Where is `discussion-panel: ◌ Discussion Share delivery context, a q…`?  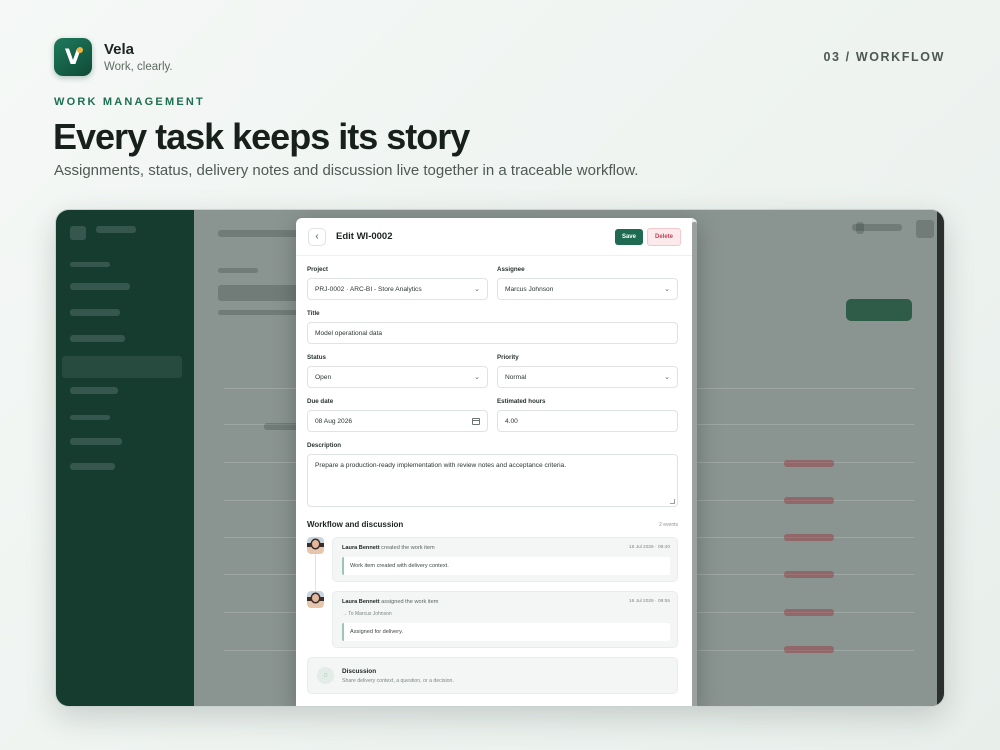
discussion-panel: ◌ Discussion Share delivery context, a q… is located at coordinates (492, 675).